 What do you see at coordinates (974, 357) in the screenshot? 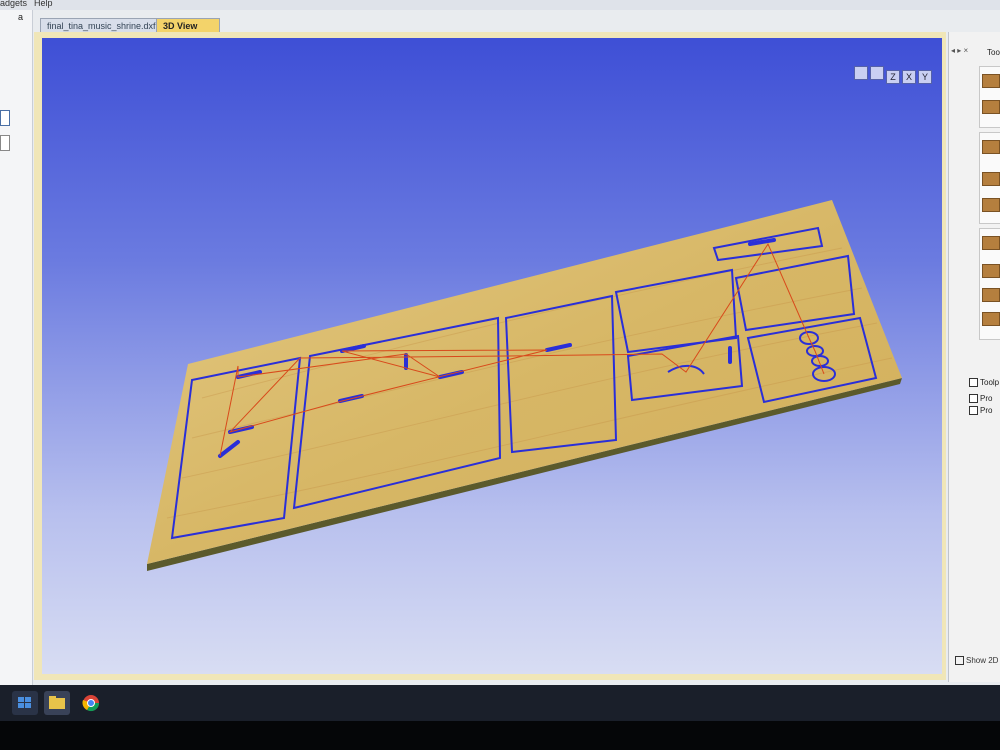
I see `toolpaths-panel: ◂ ▸ × Toolp Toolp Pro Pro Show 2D p` at bounding box center [974, 357].